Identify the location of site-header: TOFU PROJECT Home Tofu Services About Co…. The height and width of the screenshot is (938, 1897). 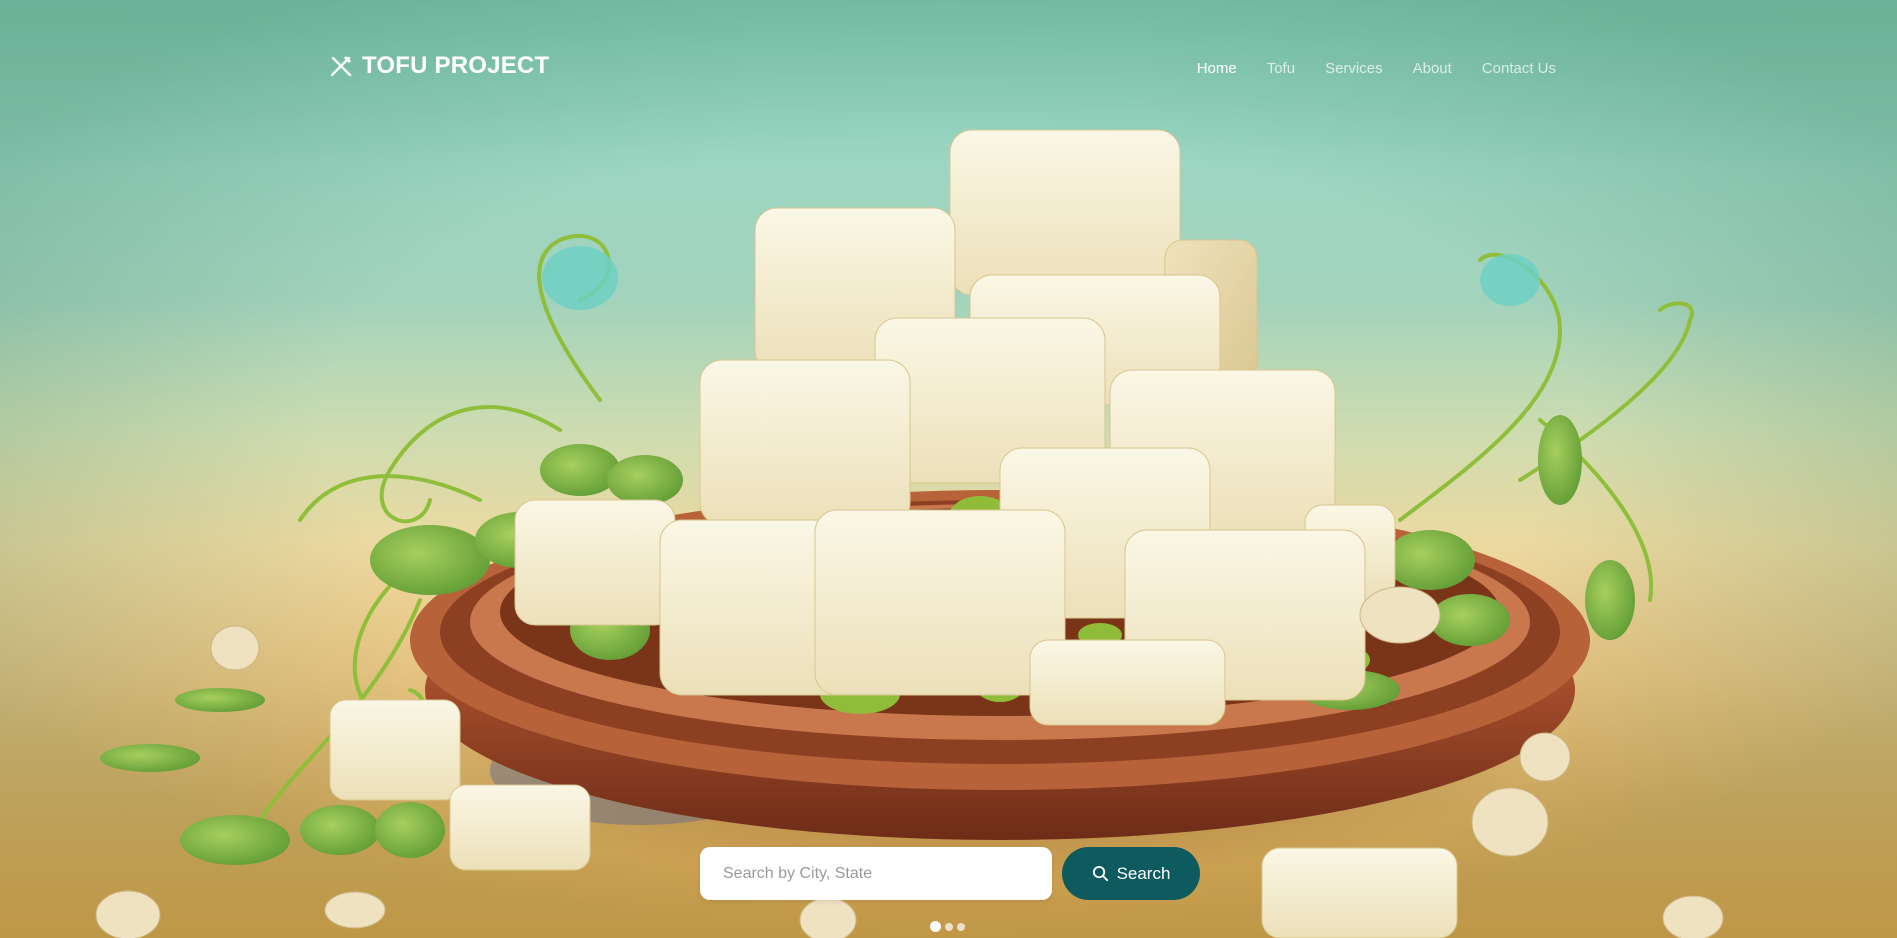
(948, 69).